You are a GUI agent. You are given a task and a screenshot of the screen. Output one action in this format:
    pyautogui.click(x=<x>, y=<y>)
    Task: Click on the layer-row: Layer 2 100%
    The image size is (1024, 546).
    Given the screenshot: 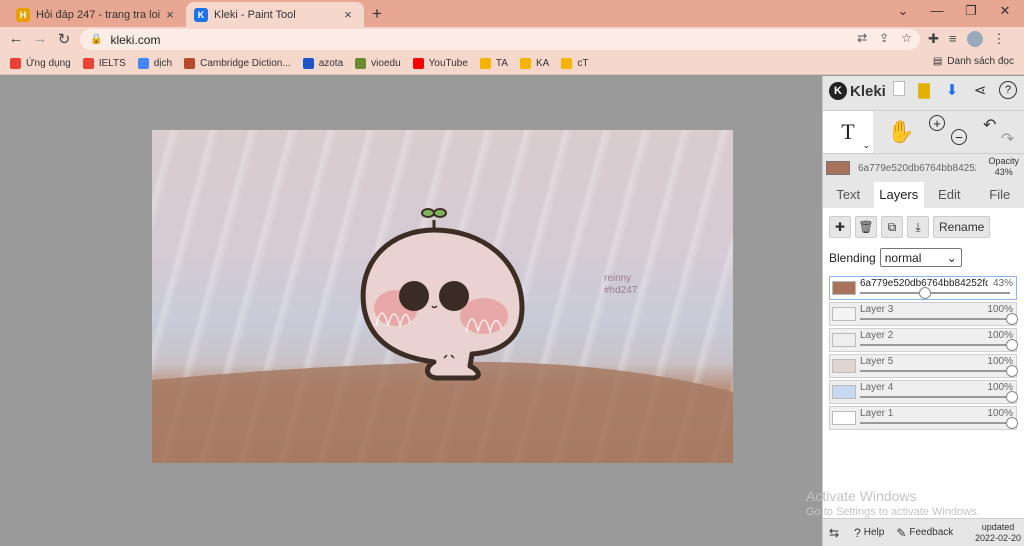 What is the action you would take?
    pyautogui.click(x=923, y=340)
    